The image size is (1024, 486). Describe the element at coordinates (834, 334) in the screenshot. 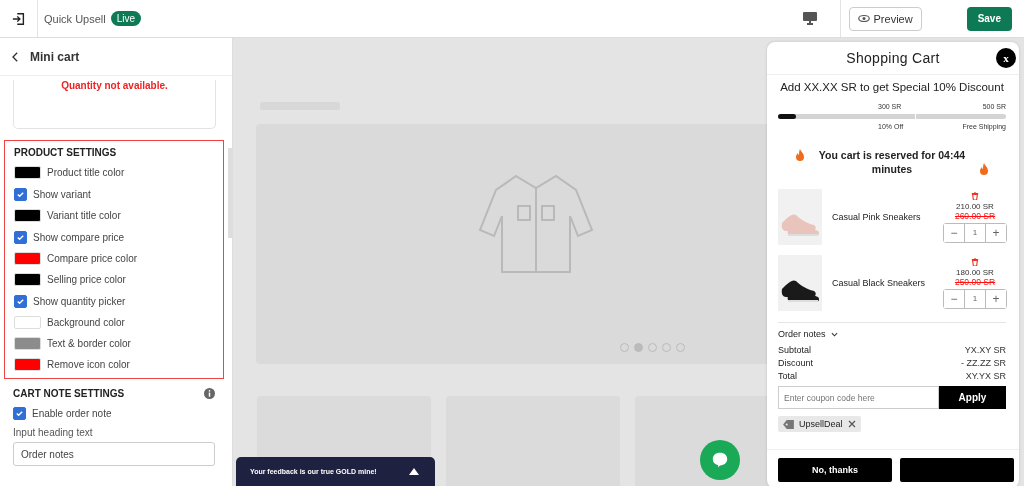

I see `chevron-down-icon` at that location.